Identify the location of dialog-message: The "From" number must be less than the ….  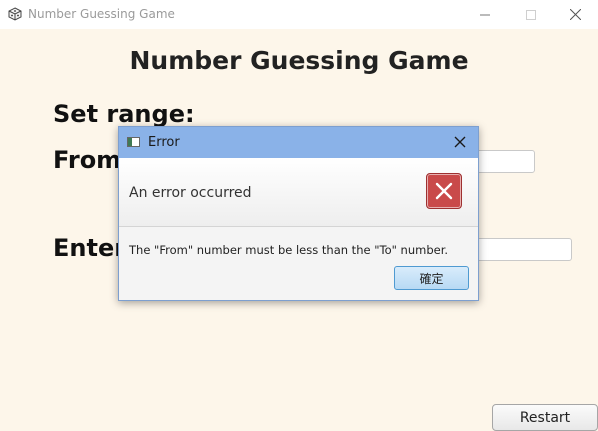
(289, 250).